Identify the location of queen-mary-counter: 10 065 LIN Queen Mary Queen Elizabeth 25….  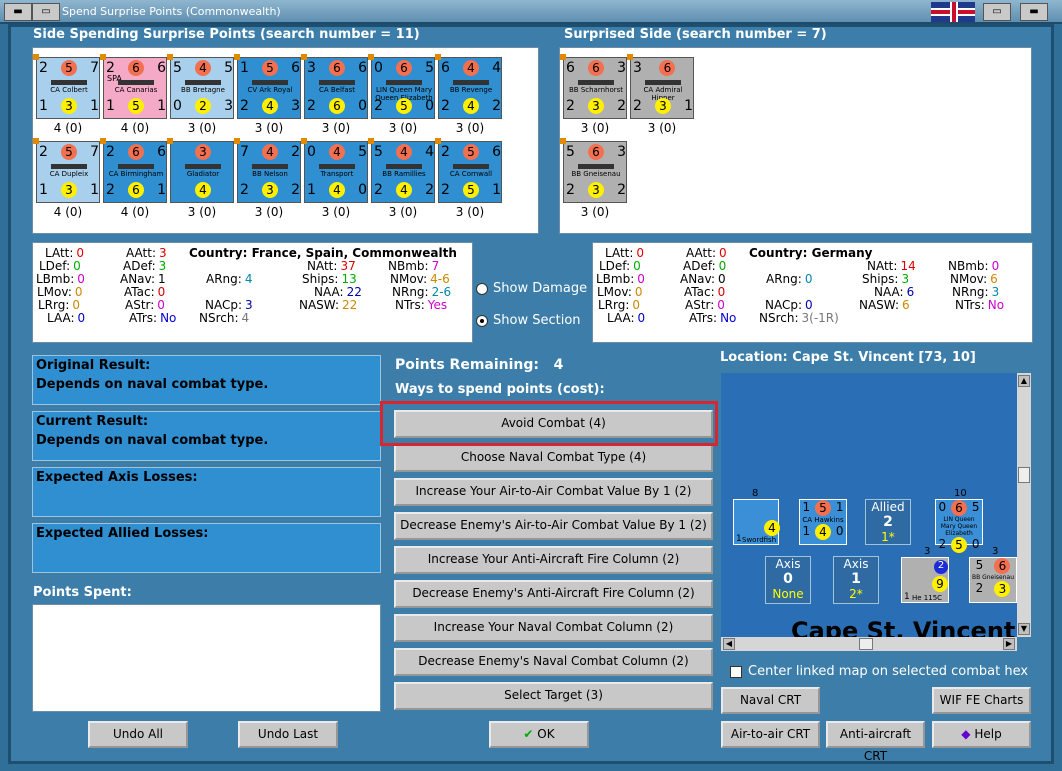
(959, 520).